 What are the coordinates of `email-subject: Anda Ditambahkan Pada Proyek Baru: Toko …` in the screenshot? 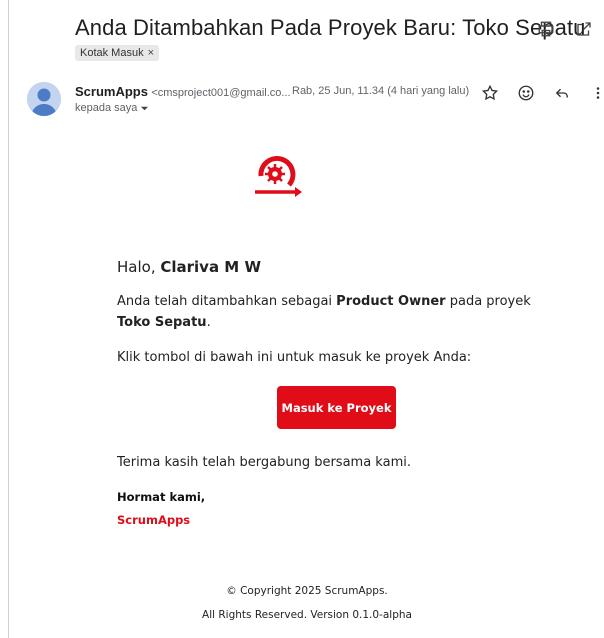 It's located at (330, 27).